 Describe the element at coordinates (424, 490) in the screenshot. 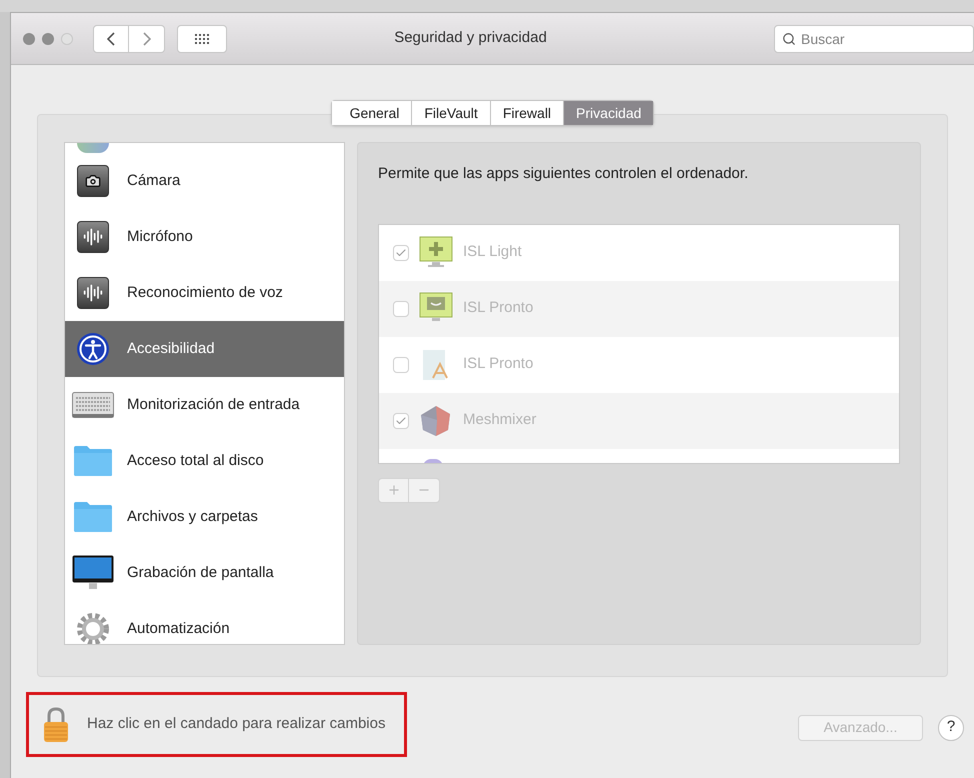

I see `remove-button` at that location.